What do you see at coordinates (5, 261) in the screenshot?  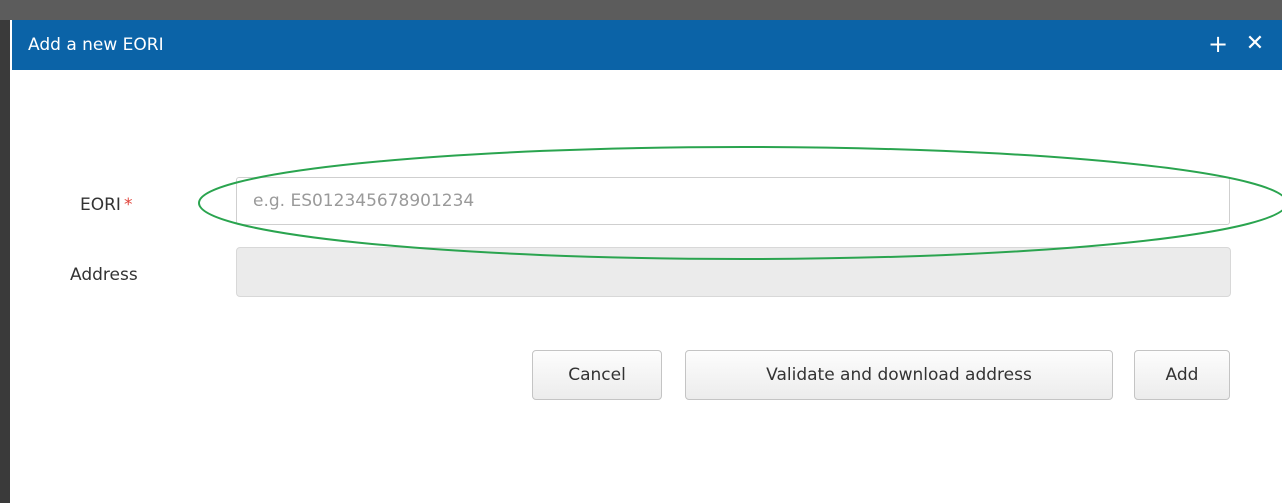 I see `background-window-edge` at bounding box center [5, 261].